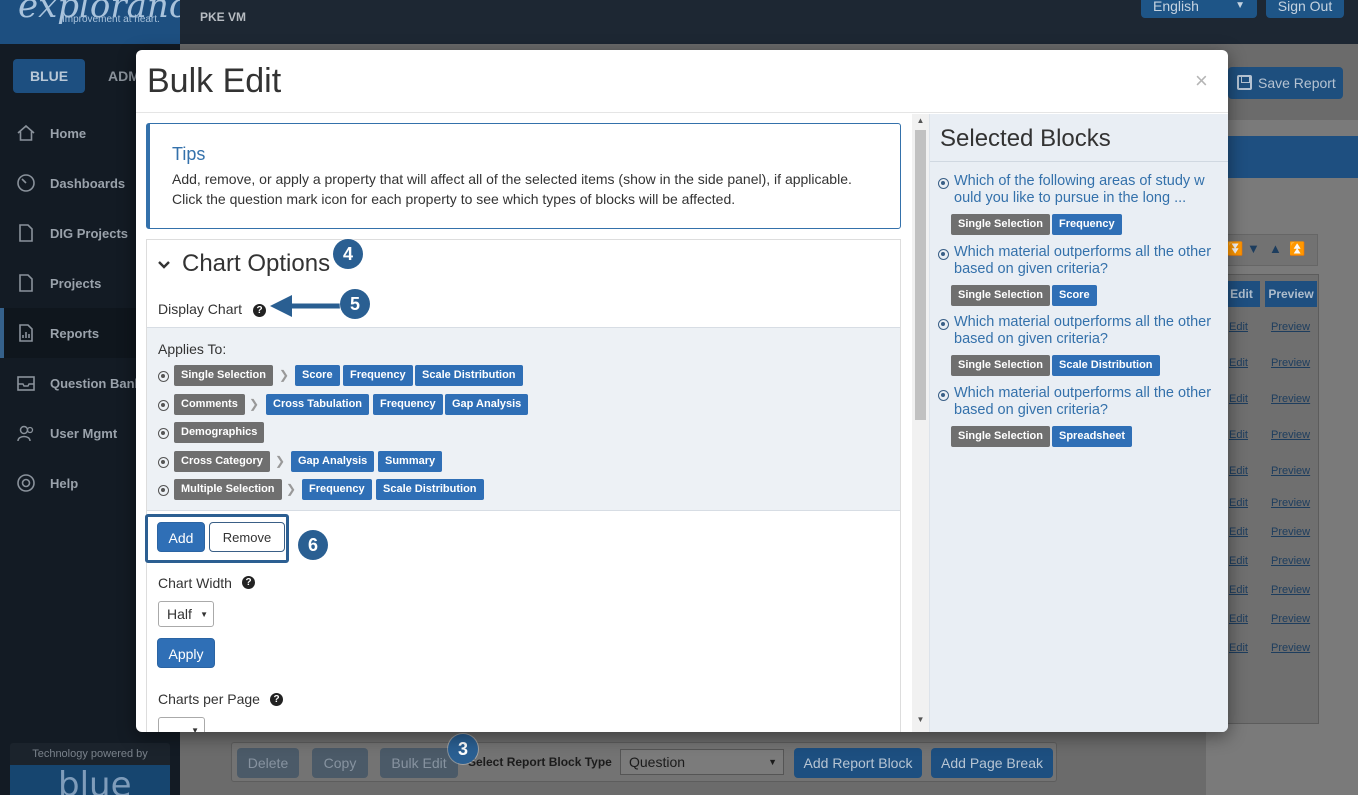 This screenshot has width=1358, height=795. I want to click on chart-width-value: Half, so click(179, 614).